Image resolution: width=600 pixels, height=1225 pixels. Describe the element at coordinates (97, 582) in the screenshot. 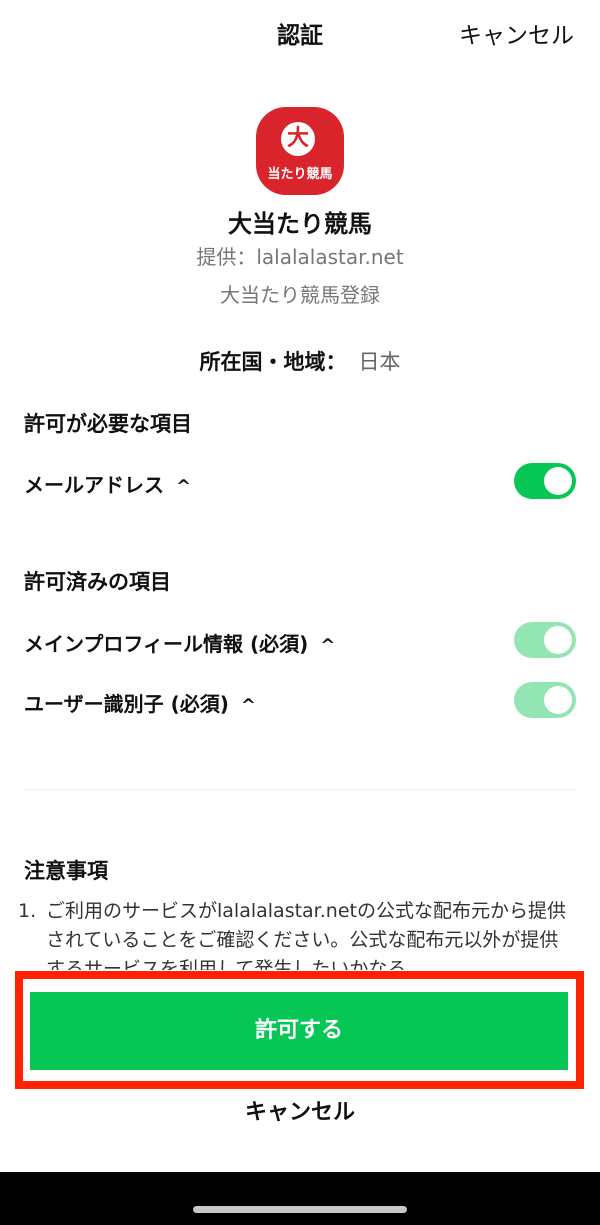

I see `granted-section-title: 許可済みの項目` at that location.